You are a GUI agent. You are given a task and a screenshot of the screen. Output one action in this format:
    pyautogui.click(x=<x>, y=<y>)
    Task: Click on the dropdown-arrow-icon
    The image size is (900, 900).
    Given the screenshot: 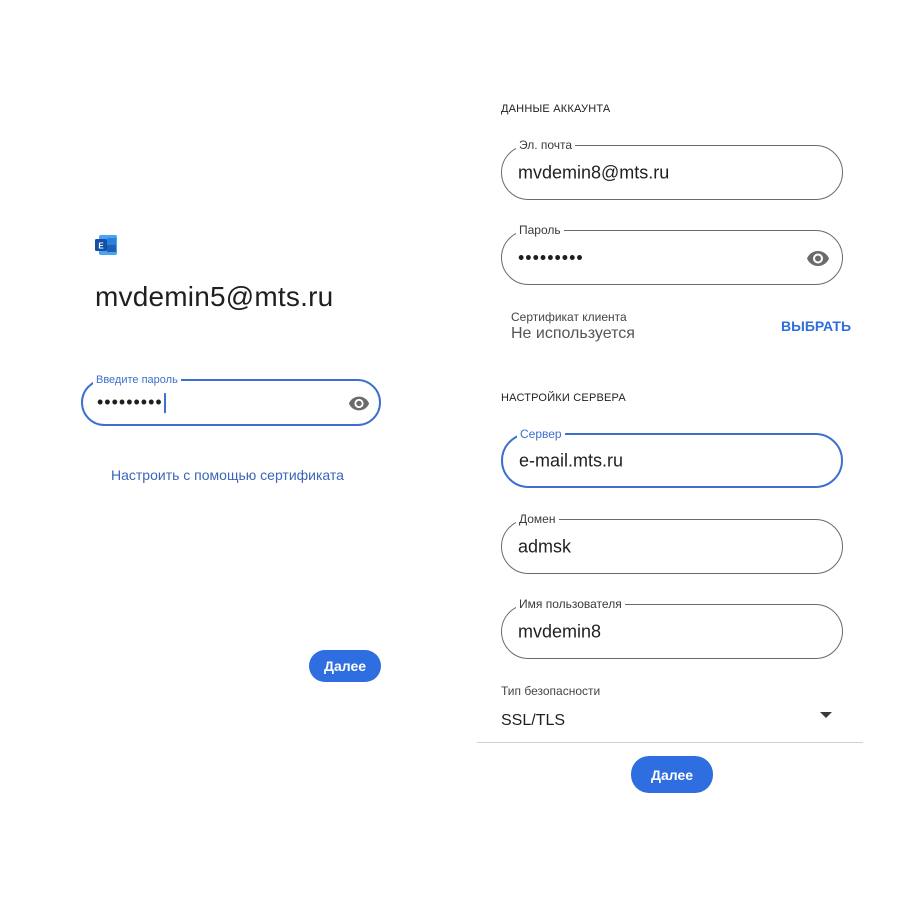 What is the action you would take?
    pyautogui.click(x=826, y=715)
    